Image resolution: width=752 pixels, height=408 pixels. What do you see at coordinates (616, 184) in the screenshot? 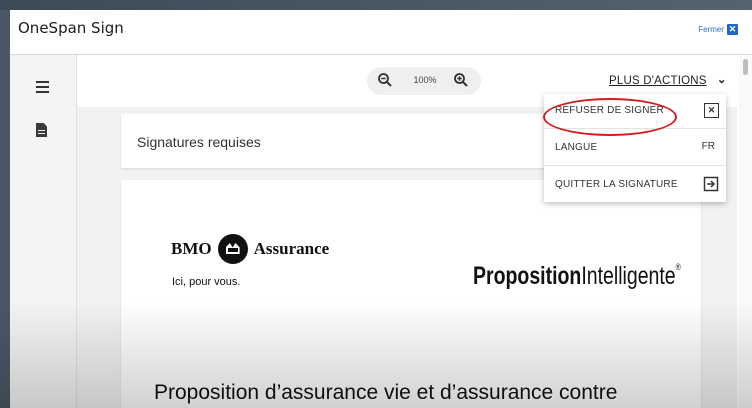
I see `menu-item-label: QUITTER LA SIGNATURE` at bounding box center [616, 184].